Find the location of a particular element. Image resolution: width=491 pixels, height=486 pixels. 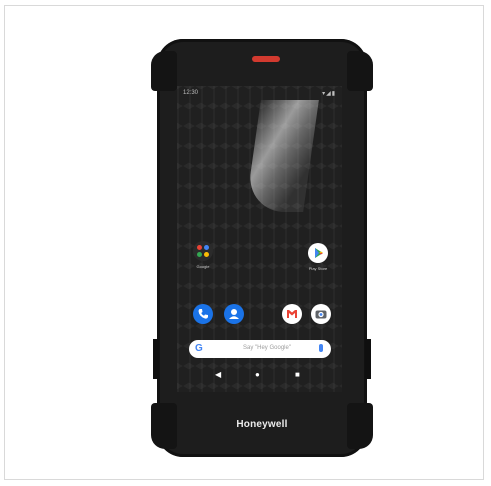

app-google-folder: Google is located at coordinates (203, 255).